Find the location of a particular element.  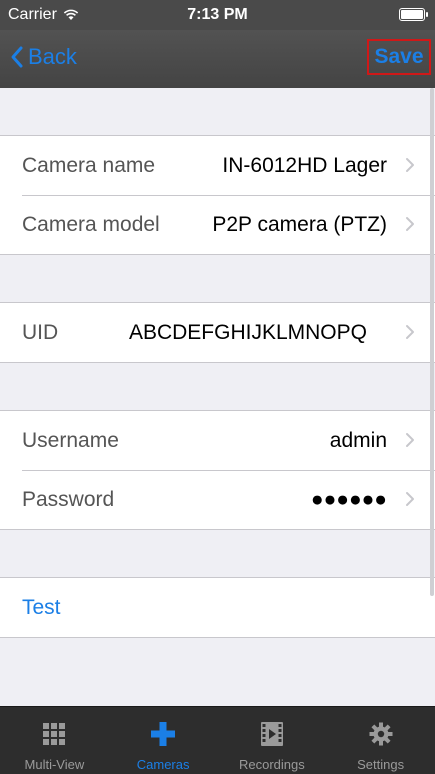

save-button: Save is located at coordinates (399, 57).